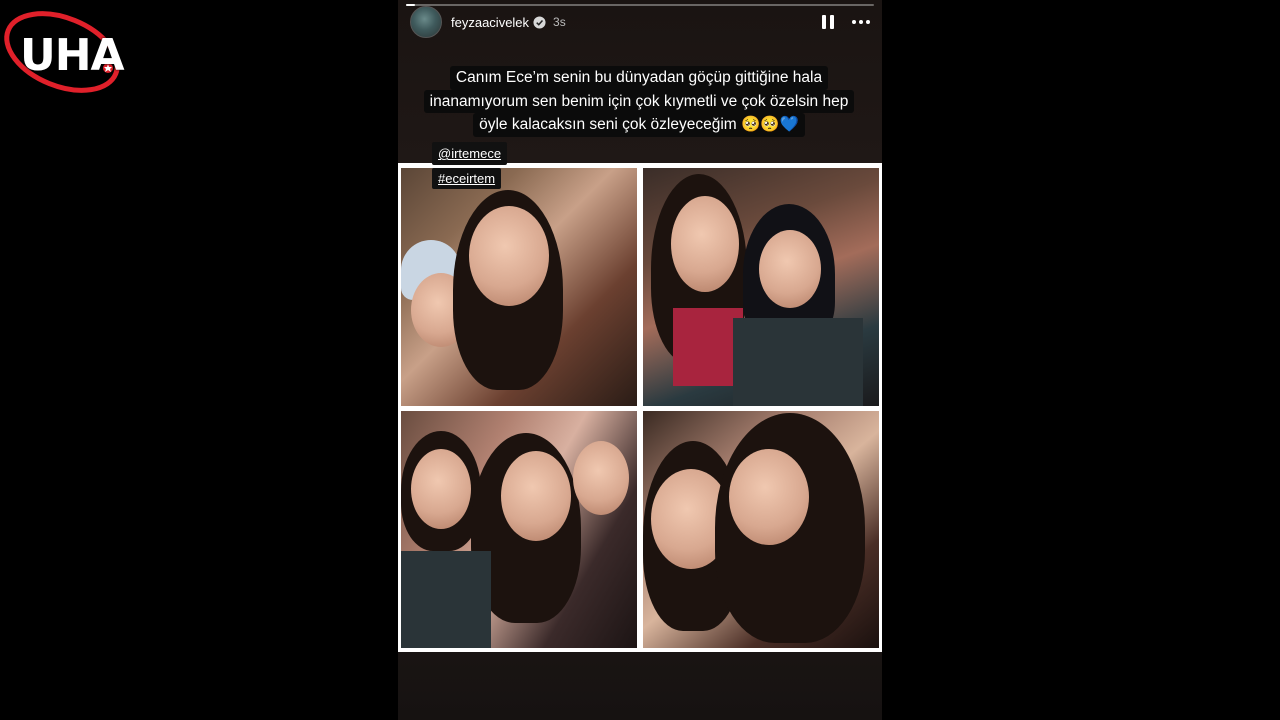 The height and width of the screenshot is (720, 1280). Describe the element at coordinates (828, 22) in the screenshot. I see `pause-icon` at that location.